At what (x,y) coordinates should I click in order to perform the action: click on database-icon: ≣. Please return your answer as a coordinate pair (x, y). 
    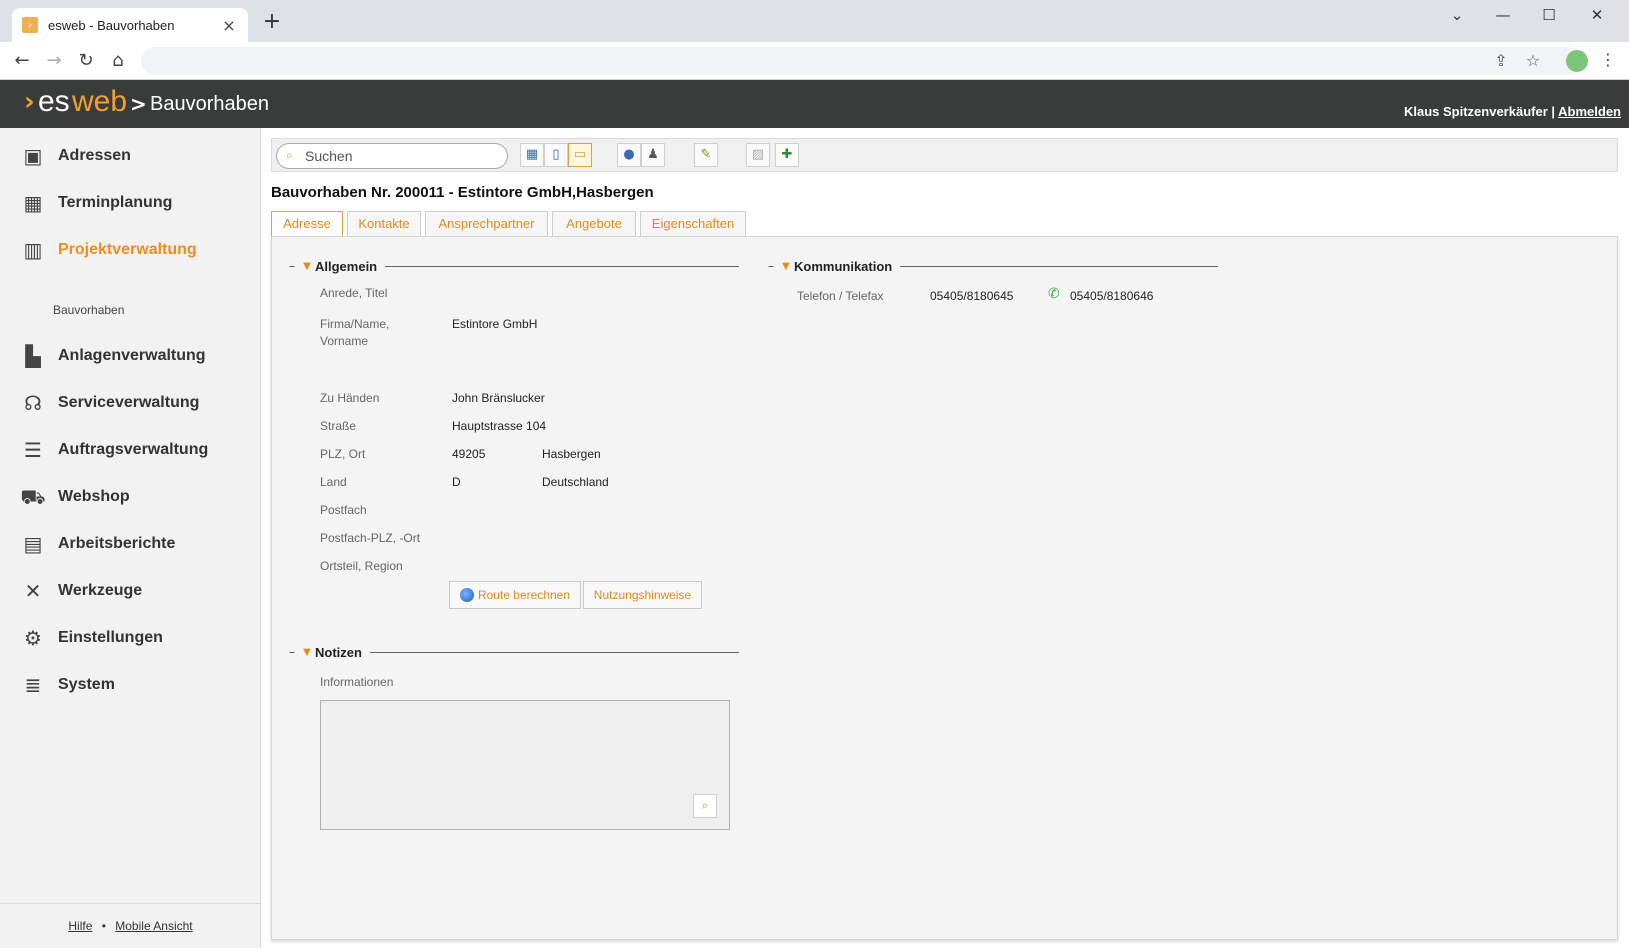
    Looking at the image, I should click on (33, 685).